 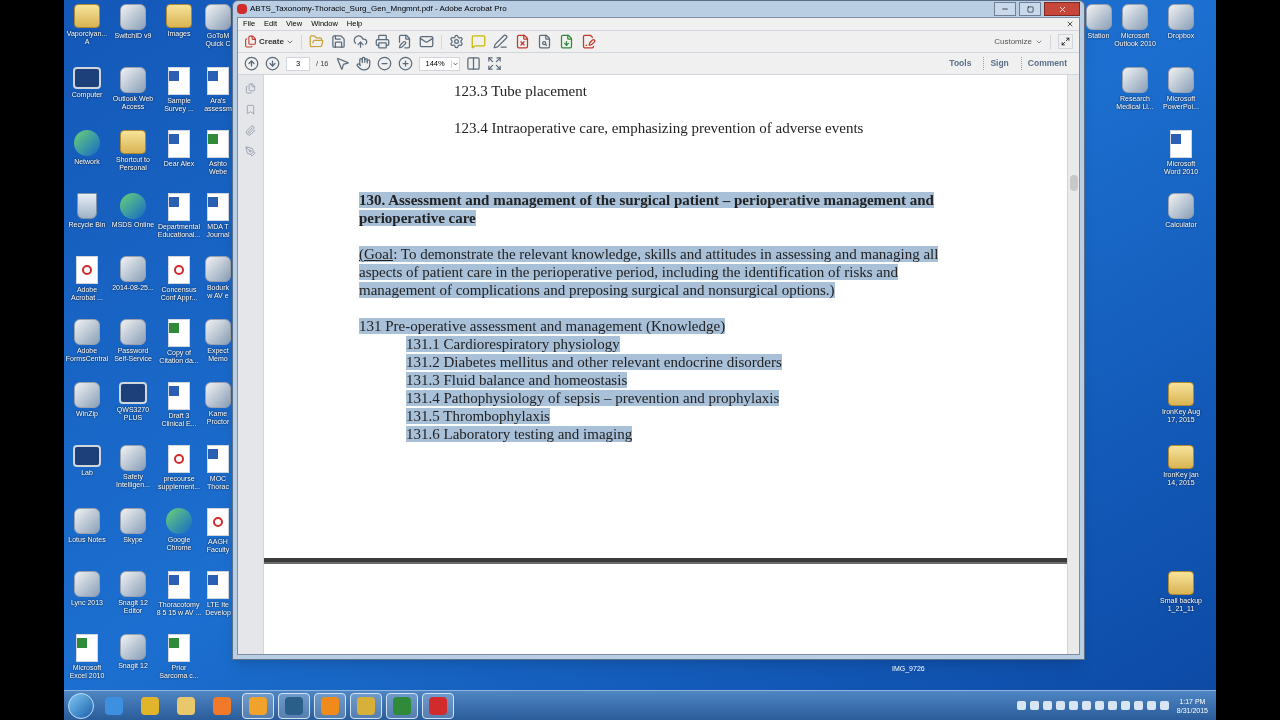 What do you see at coordinates (649, 272) in the screenshot?
I see `goal-paragraph: (Goal: To demonstrate the relevant knowledge, skills and attitudes in assessing and managing all aspects of patient care in the perioperative period, including the identification of risks and management of complications and preposing surgical and nonsurgical options.)` at bounding box center [649, 272].